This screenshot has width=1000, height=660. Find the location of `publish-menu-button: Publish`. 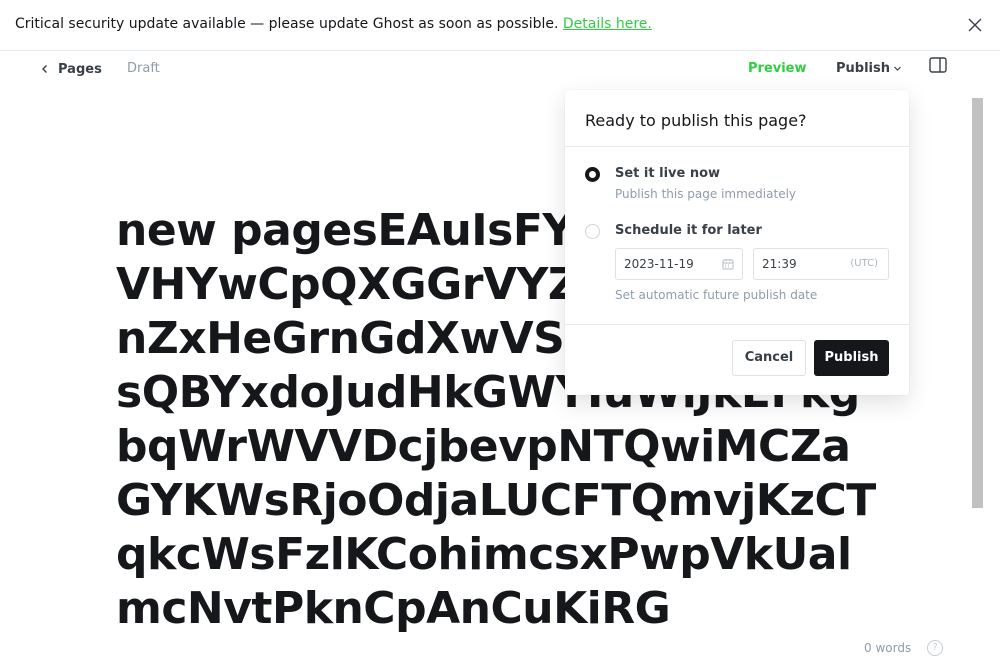

publish-menu-button: Publish is located at coordinates (869, 68).